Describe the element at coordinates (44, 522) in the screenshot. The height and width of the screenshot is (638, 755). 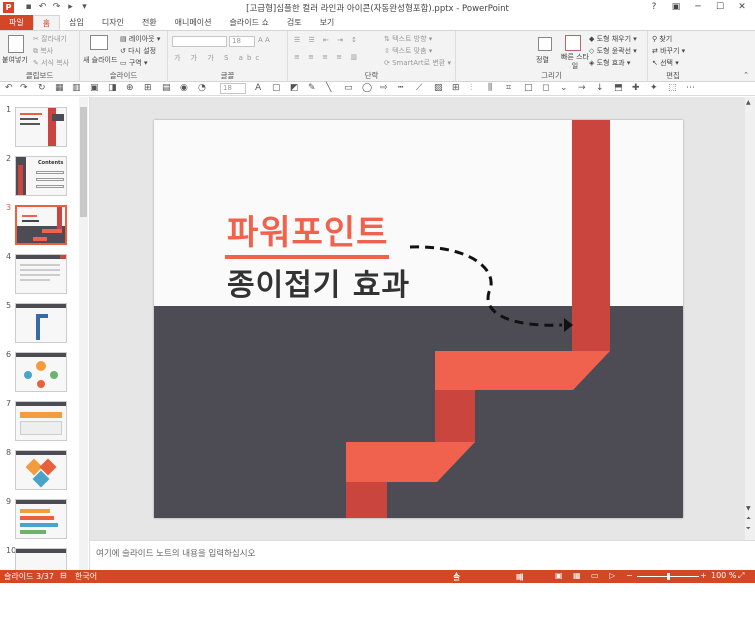
I see `thumbnail-9: 9` at that location.